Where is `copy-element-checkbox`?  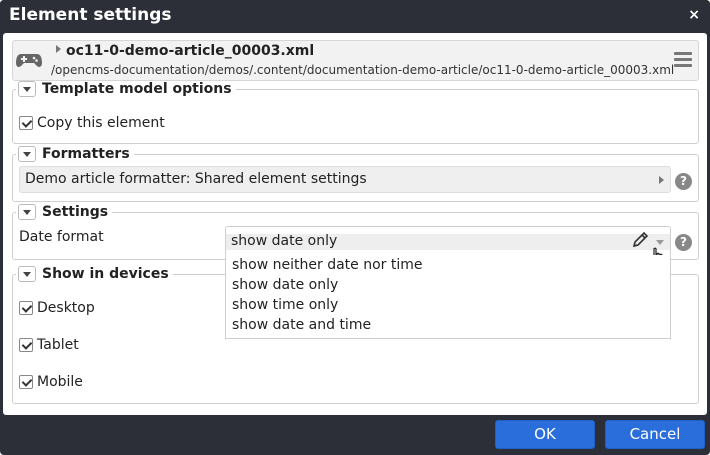
copy-element-checkbox is located at coordinates (26, 123).